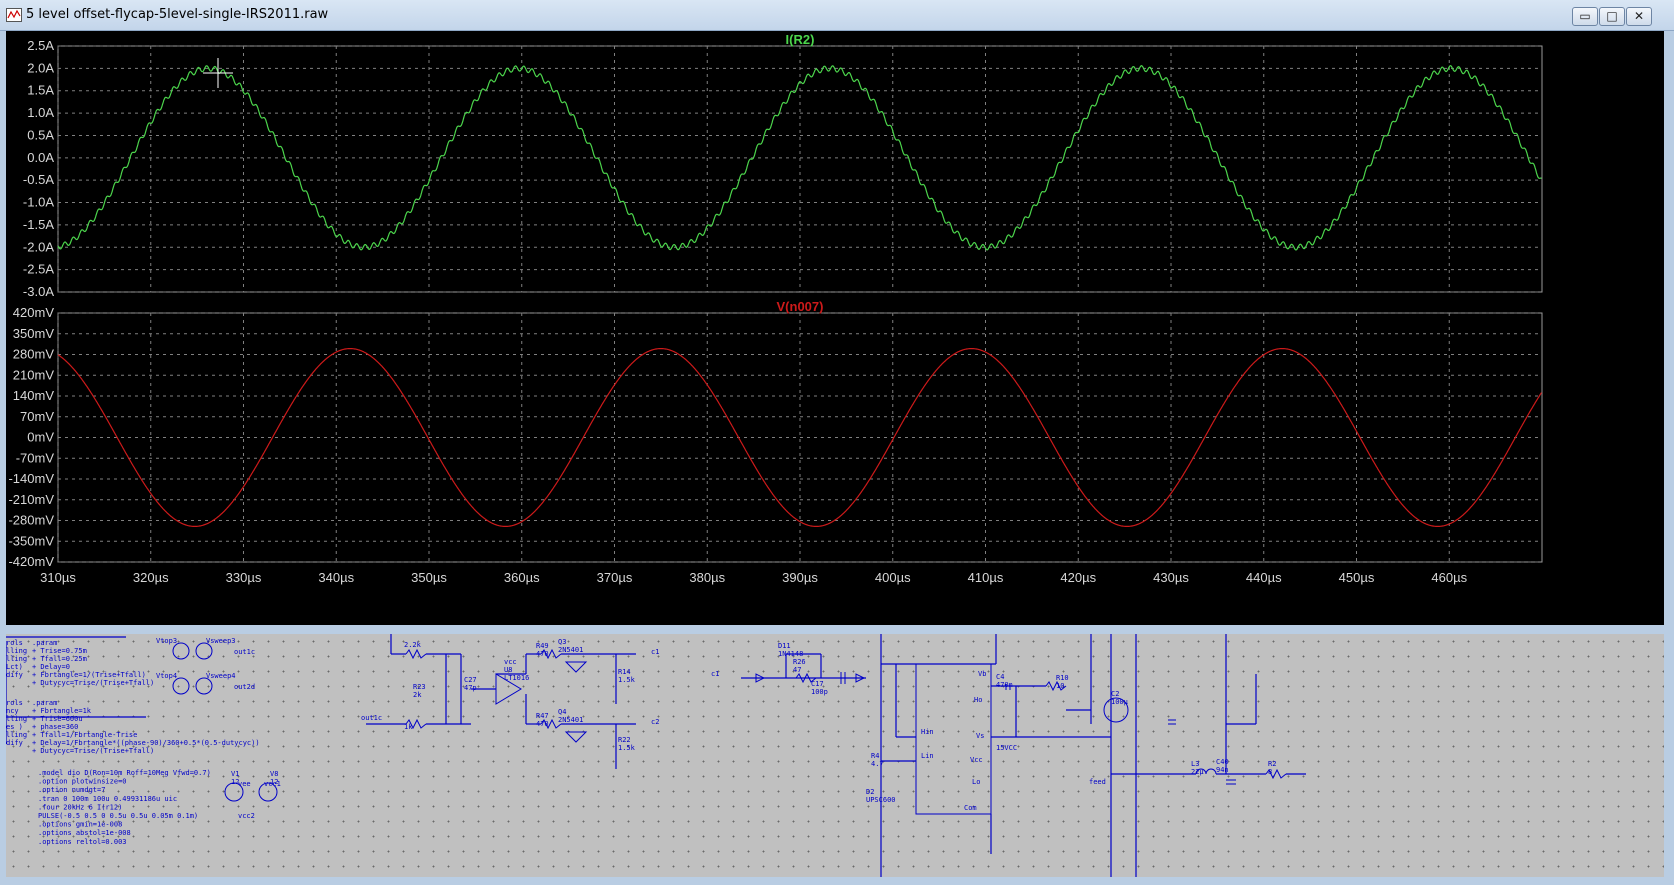 This screenshot has width=1674, height=885. What do you see at coordinates (1639, 16) in the screenshot?
I see `close-button: ✕` at bounding box center [1639, 16].